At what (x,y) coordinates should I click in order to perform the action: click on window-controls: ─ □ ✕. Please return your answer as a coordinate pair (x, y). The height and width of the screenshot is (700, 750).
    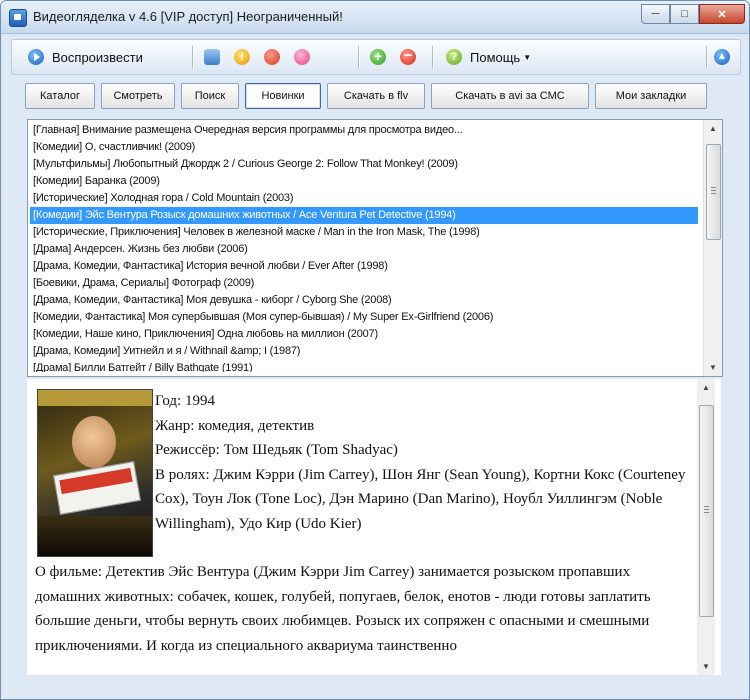
    Looking at the image, I should click on (693, 14).